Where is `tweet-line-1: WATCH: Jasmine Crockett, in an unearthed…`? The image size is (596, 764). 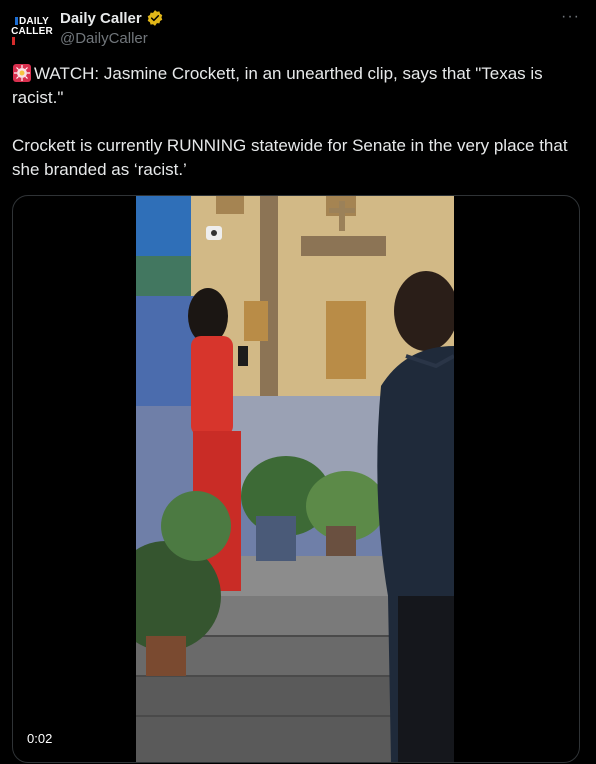 tweet-line-1: WATCH: Jasmine Crockett, in an unearthed… is located at coordinates (277, 85).